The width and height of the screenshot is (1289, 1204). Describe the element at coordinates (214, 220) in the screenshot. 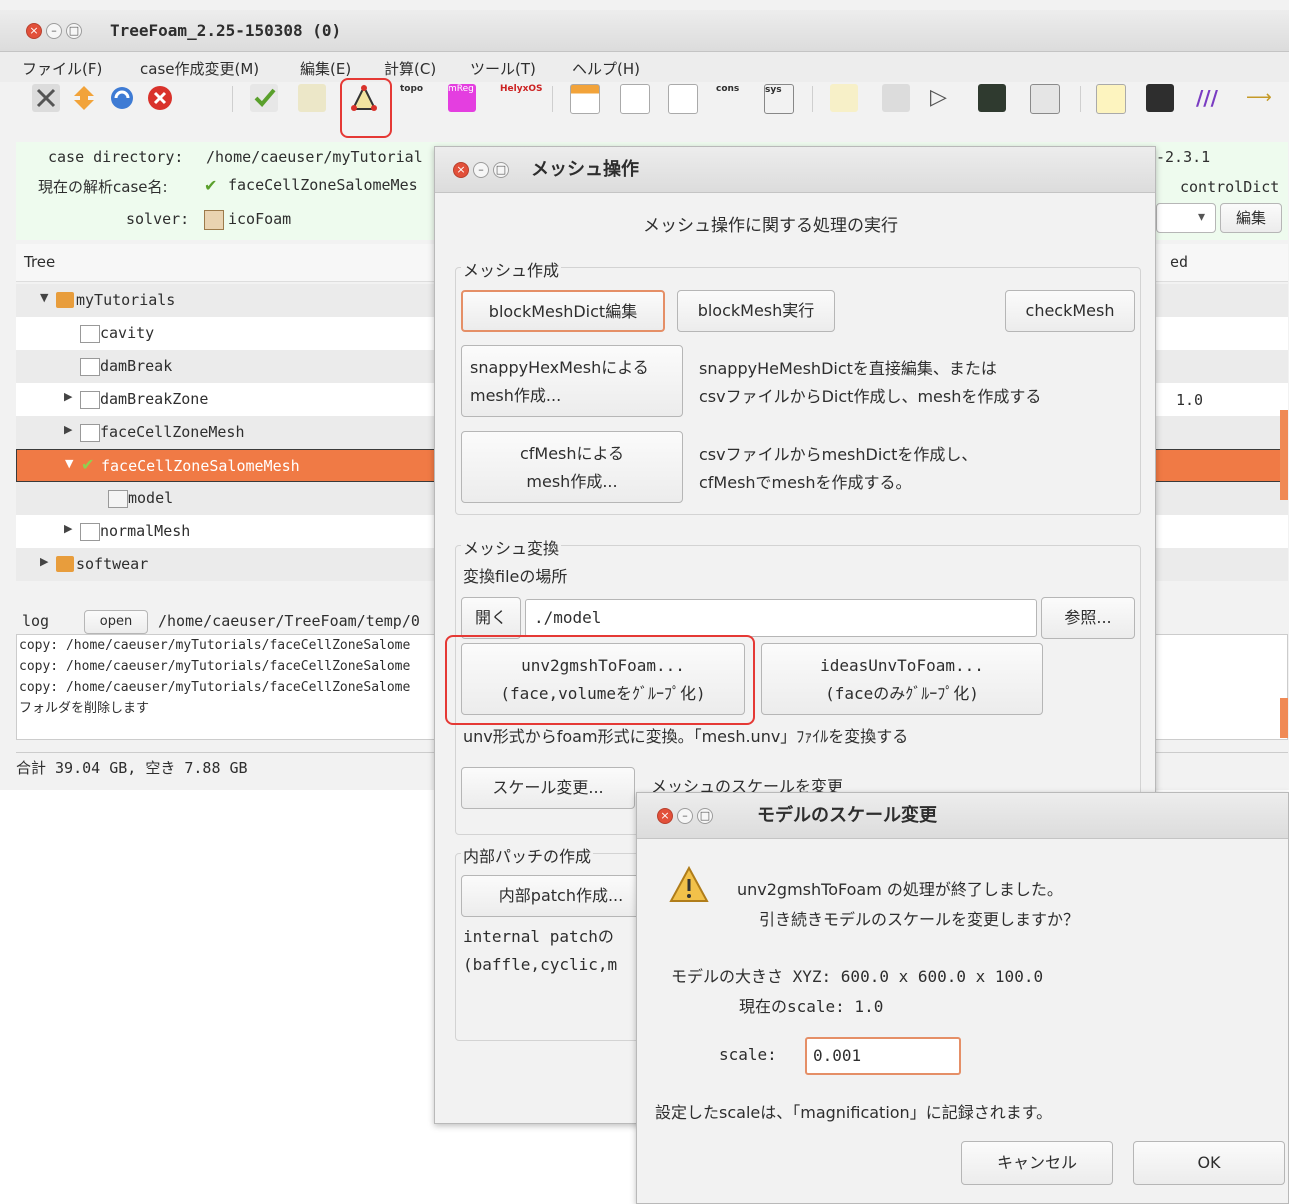

I see `solver-icon` at that location.